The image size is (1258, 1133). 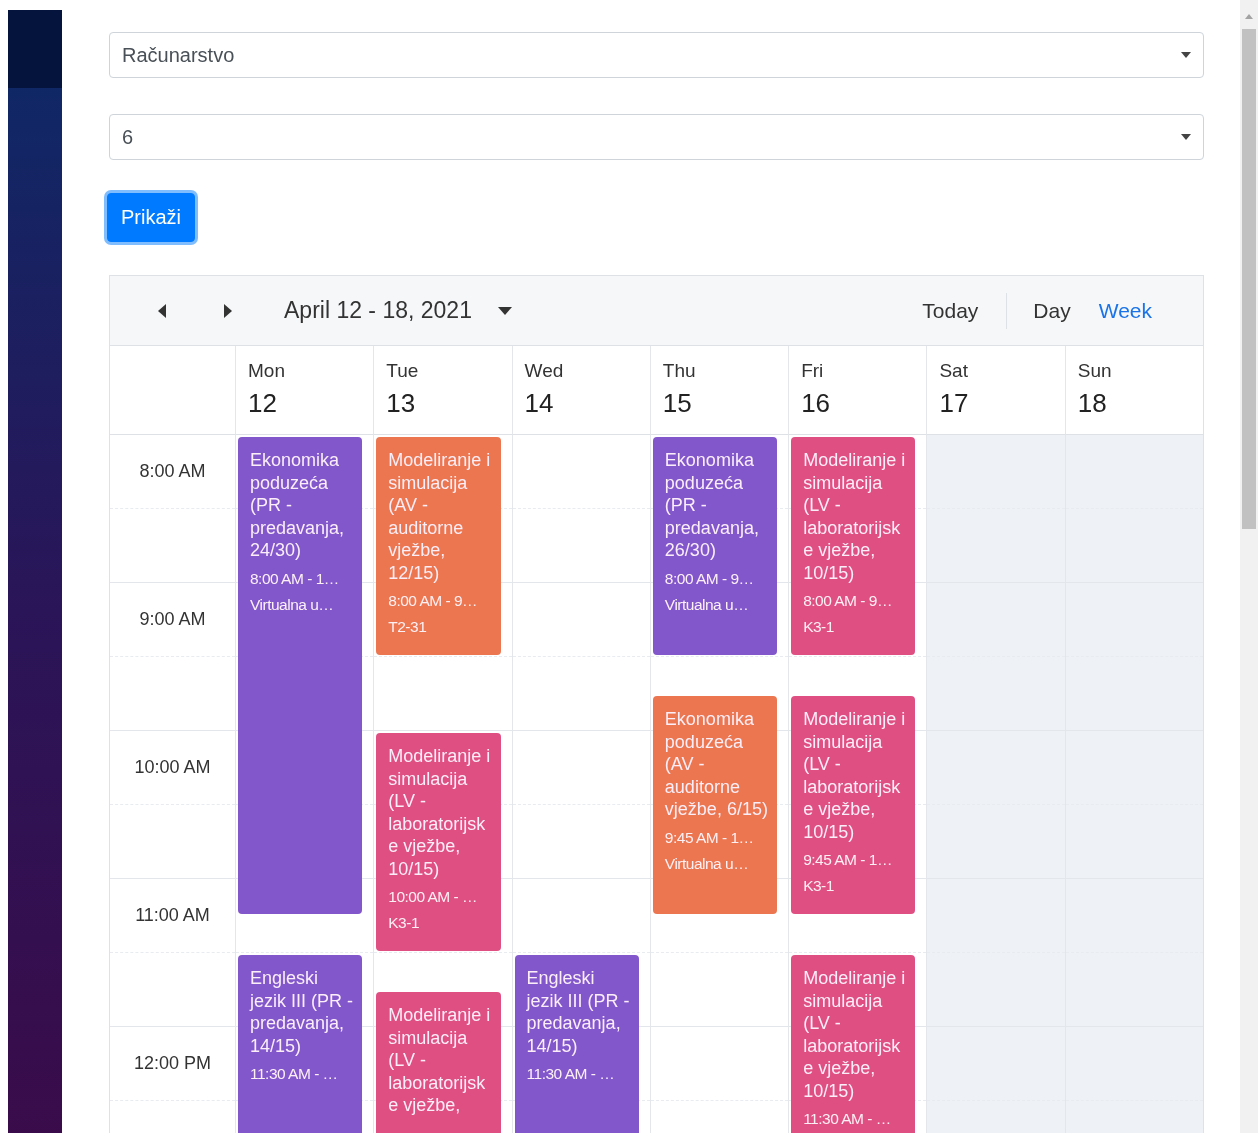 I want to click on date-range: April 12 - 18, 2021, so click(x=378, y=310).